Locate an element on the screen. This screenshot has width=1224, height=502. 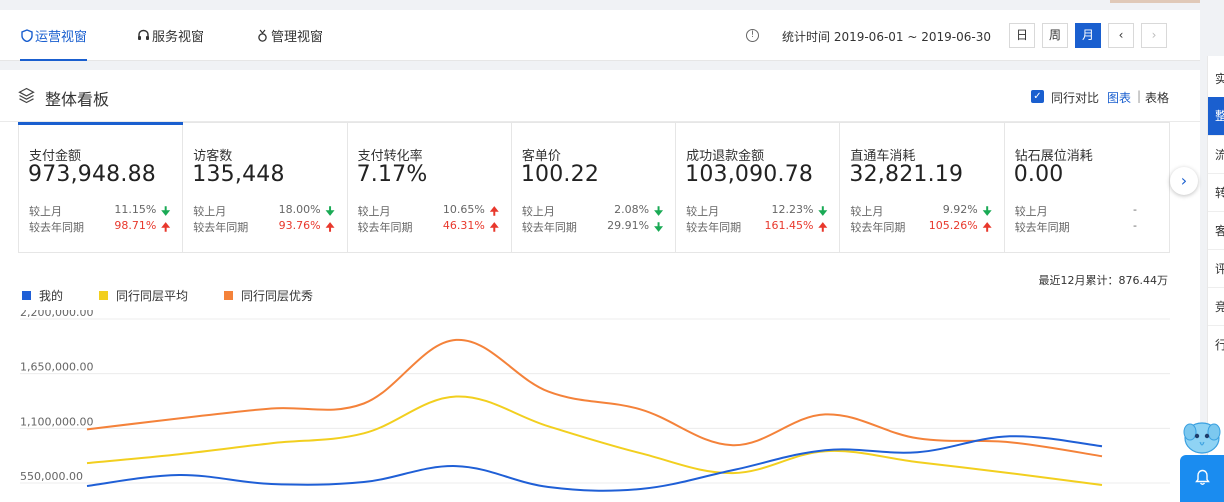
period-week-button: 周 is located at coordinates (1055, 35).